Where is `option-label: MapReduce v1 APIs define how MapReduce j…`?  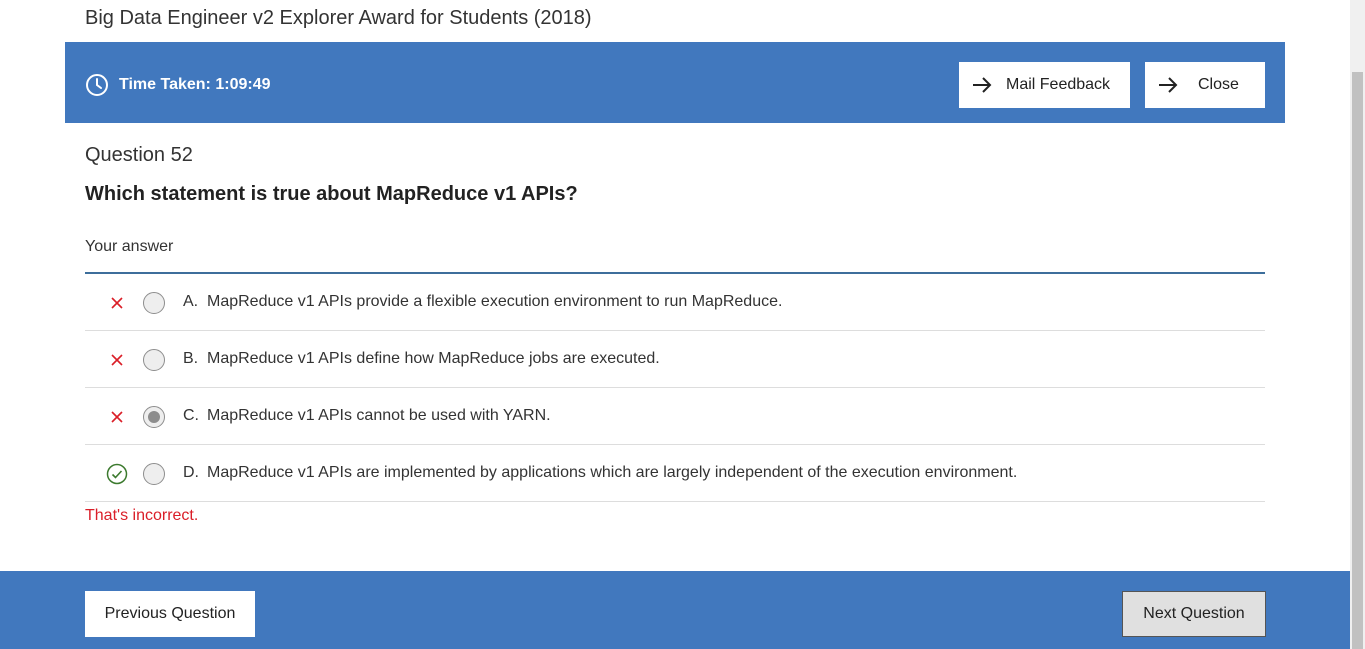 option-label: MapReduce v1 APIs define how MapReduce j… is located at coordinates (433, 358).